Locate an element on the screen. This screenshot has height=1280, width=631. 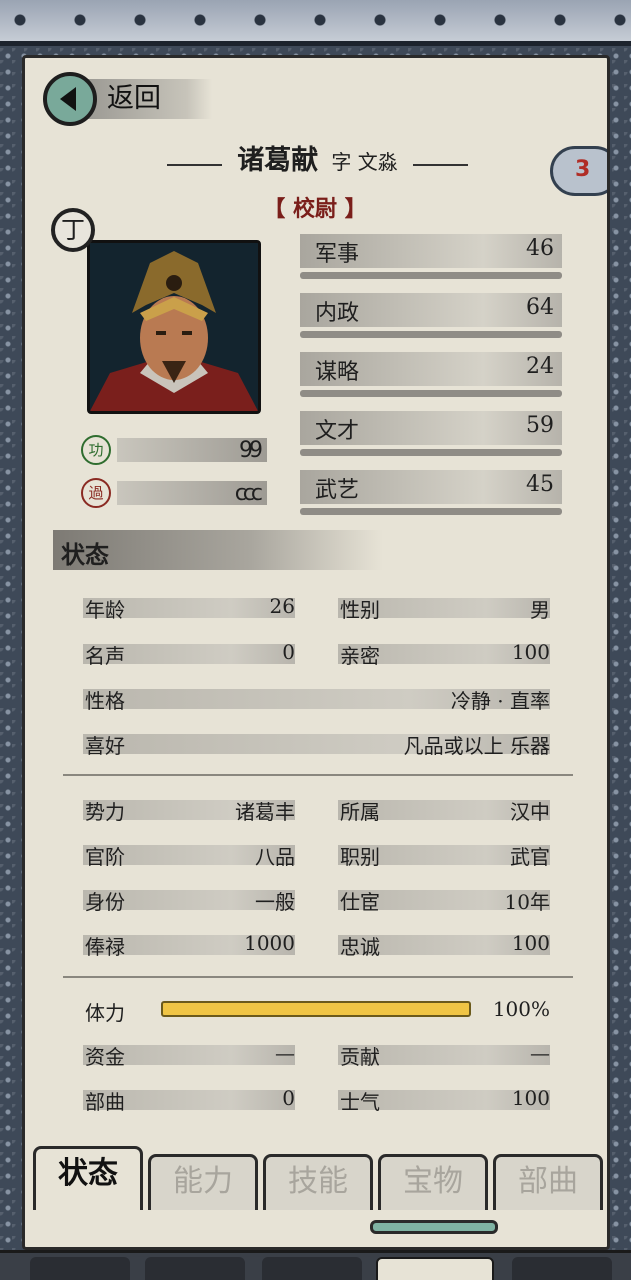
field-gender: 性别男 is located at coordinates (444, 610).